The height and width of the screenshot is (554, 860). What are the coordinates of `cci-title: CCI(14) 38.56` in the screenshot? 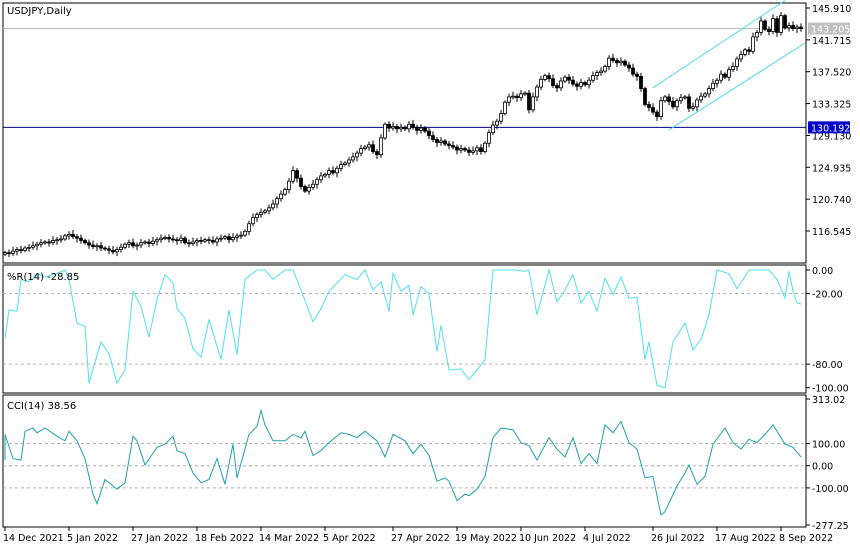 It's located at (41, 406).